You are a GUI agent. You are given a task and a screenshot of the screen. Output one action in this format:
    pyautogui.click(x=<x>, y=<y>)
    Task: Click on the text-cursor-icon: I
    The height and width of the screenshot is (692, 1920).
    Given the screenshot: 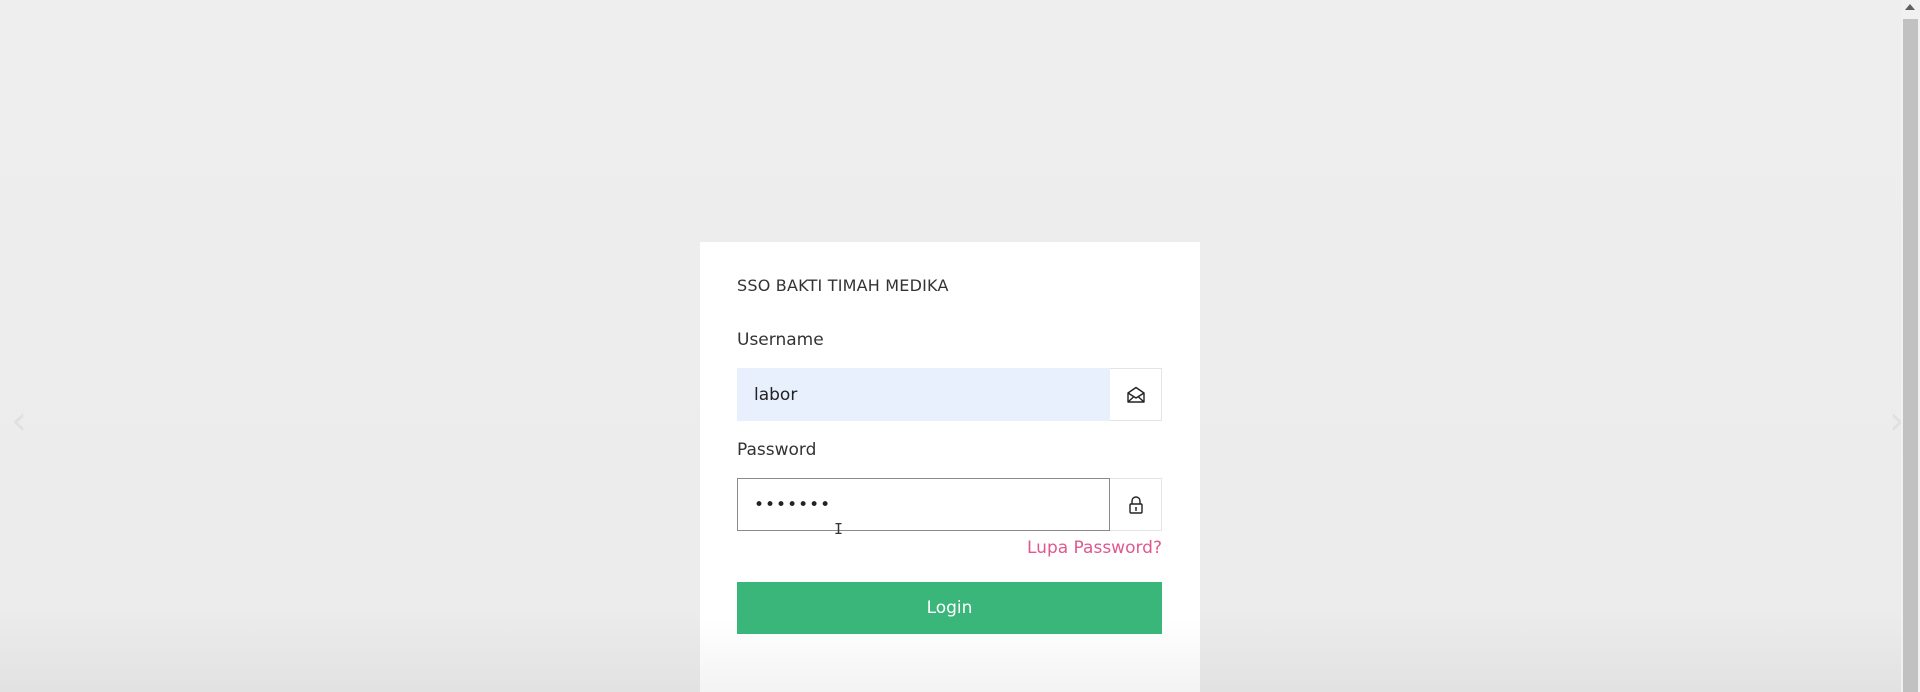 What is the action you would take?
    pyautogui.click(x=839, y=529)
    